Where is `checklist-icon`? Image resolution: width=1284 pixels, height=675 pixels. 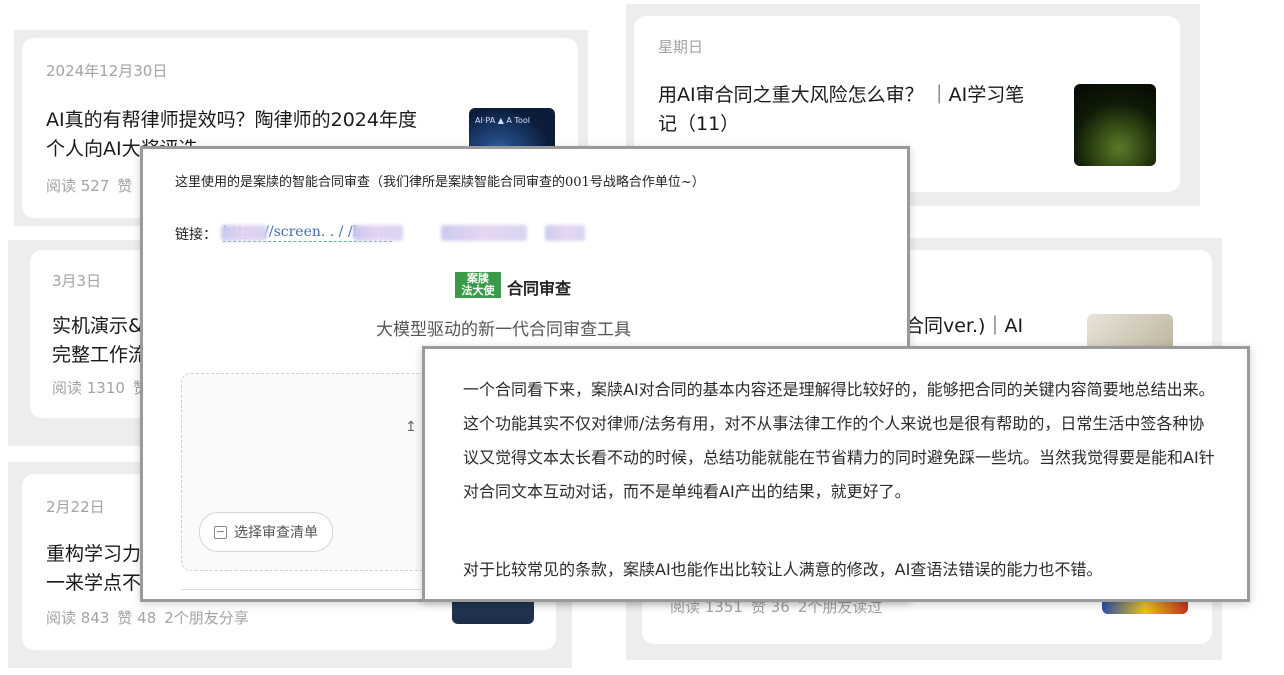 checklist-icon is located at coordinates (220, 532).